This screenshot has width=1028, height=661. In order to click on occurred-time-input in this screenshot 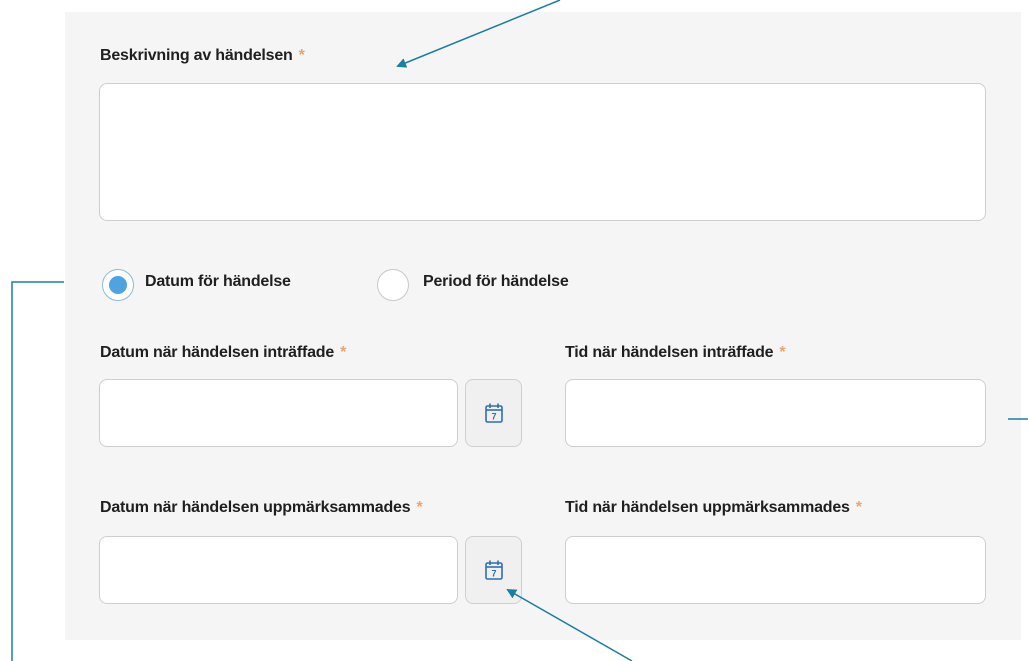, I will do `click(775, 413)`.